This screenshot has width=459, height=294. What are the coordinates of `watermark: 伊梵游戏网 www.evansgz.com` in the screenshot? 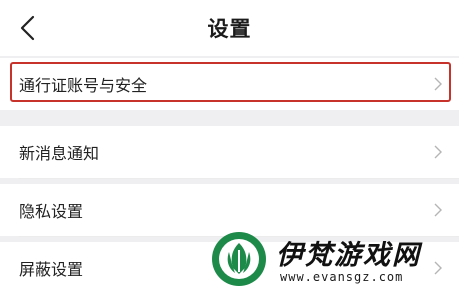 It's located at (334, 260).